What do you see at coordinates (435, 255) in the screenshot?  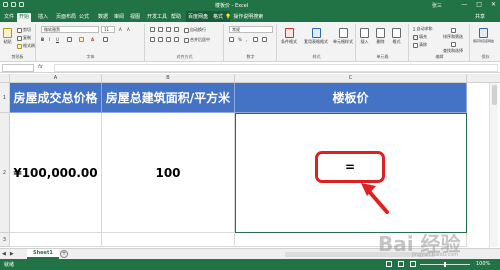 I see `baidu-watermark-url: jingyan.baidu.com` at bounding box center [435, 255].